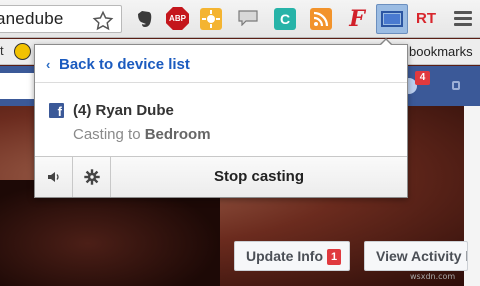 Image resolution: width=480 pixels, height=286 pixels. I want to click on update-info-label: Update Info, so click(284, 256).